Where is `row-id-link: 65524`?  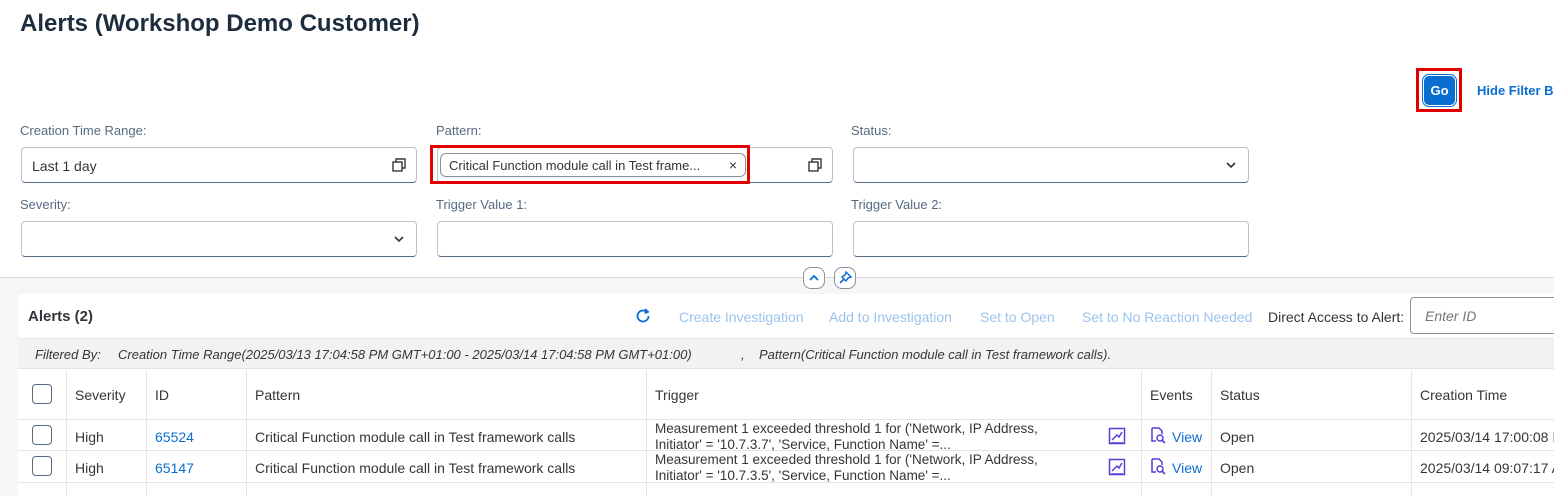 row-id-link: 65524 is located at coordinates (174, 437).